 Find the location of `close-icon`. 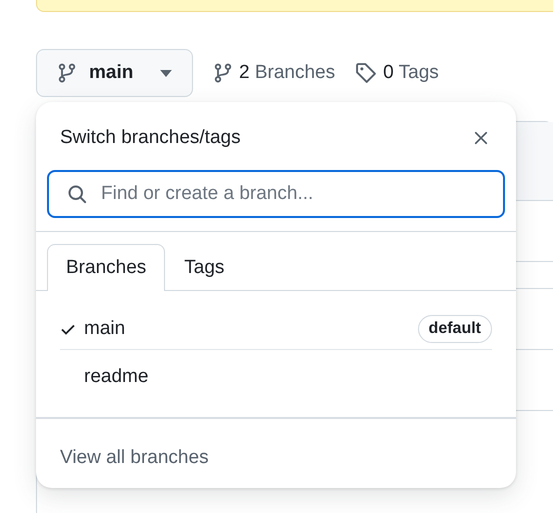

close-icon is located at coordinates (481, 138).